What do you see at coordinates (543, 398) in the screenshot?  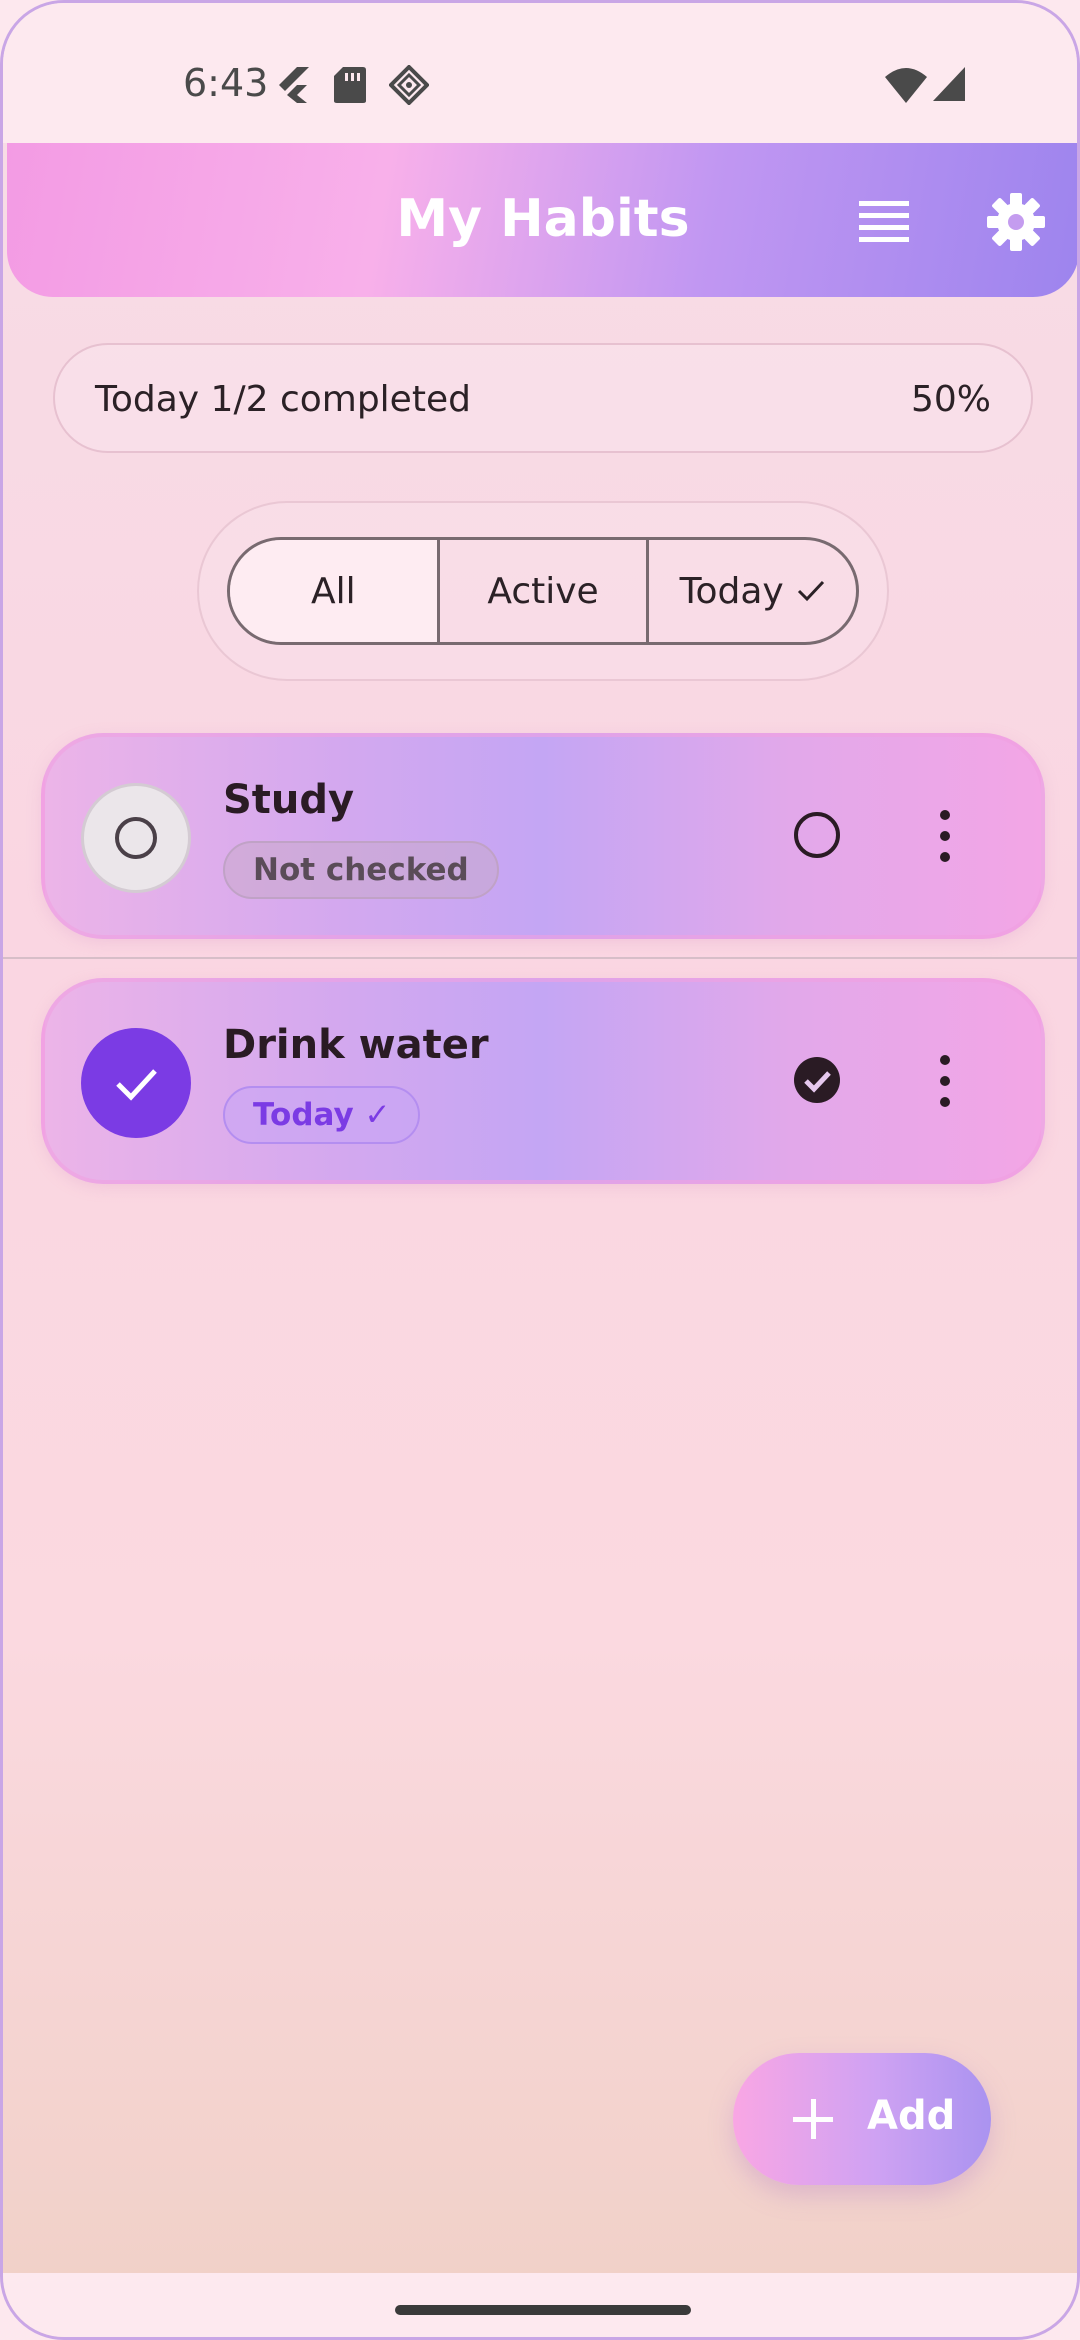 I see `progress-summary: Today 1/2 completed 50%` at bounding box center [543, 398].